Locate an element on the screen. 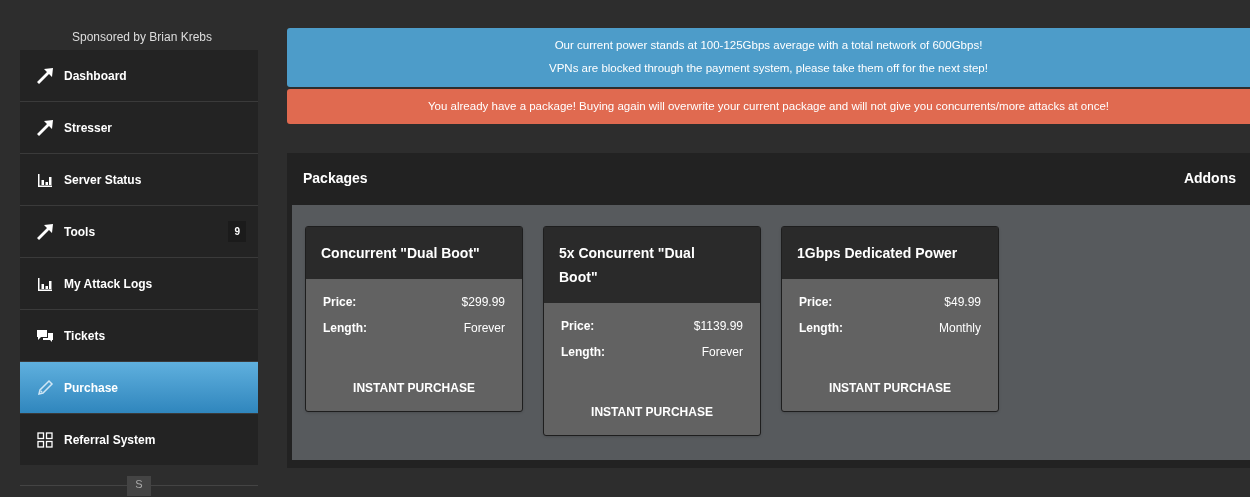 Image resolution: width=1250 pixels, height=497 pixels. sidebar-item: Referral System is located at coordinates (139, 439).